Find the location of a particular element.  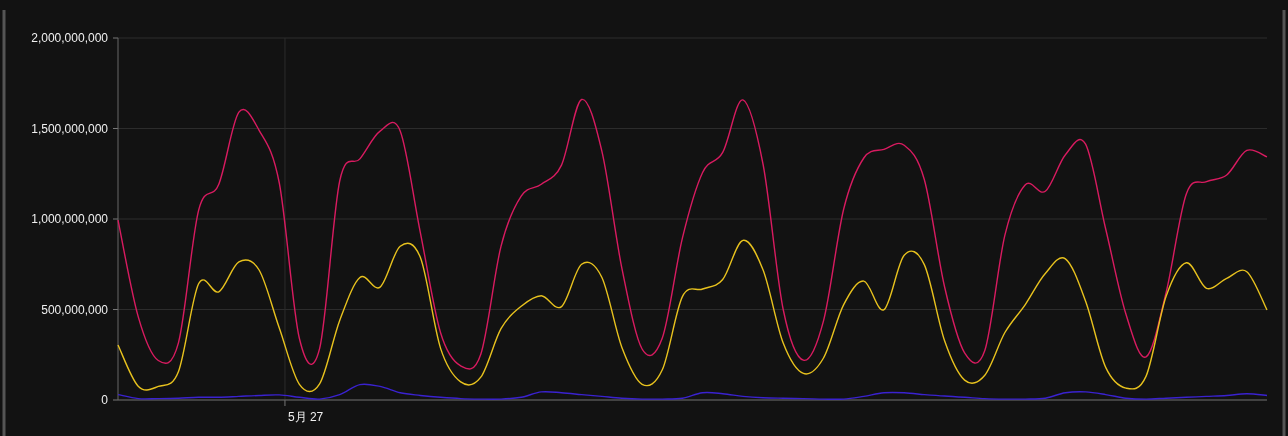

y-axis-label: 2,000,000,000 is located at coordinates (69, 38).